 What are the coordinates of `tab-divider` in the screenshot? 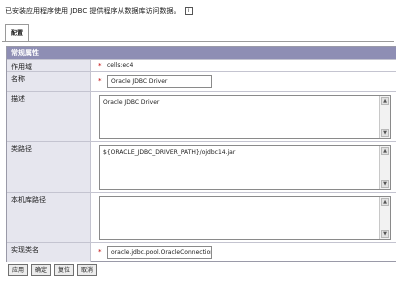 It's located at (198, 41).